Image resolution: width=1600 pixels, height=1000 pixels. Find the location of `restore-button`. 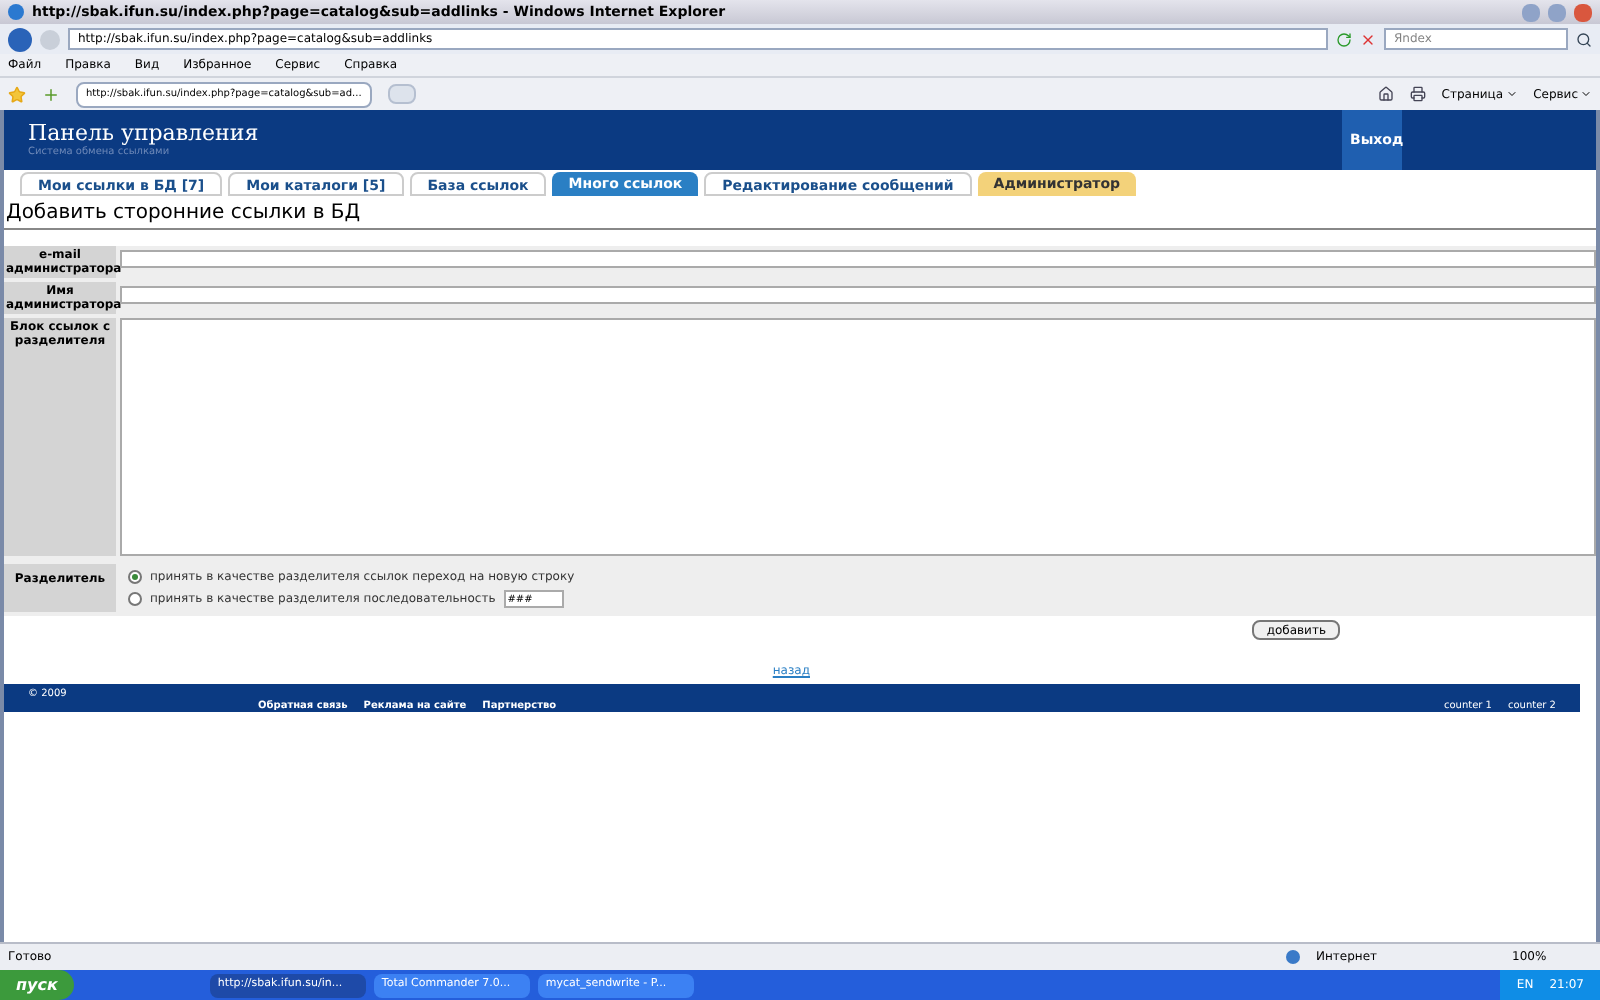

restore-button is located at coordinates (1557, 12).